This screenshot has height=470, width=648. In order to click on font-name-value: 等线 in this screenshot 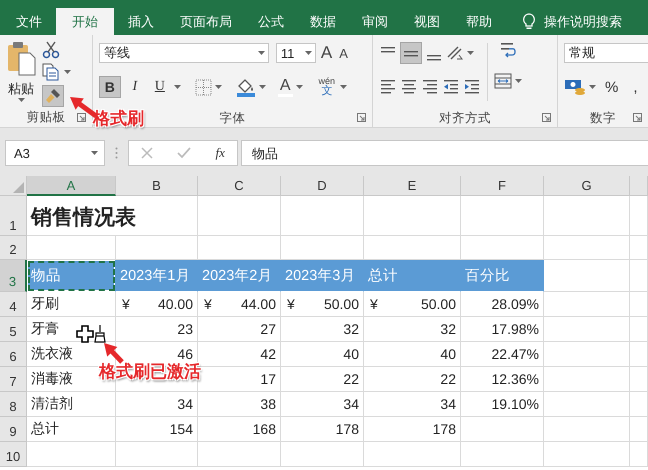, I will do `click(117, 53)`.